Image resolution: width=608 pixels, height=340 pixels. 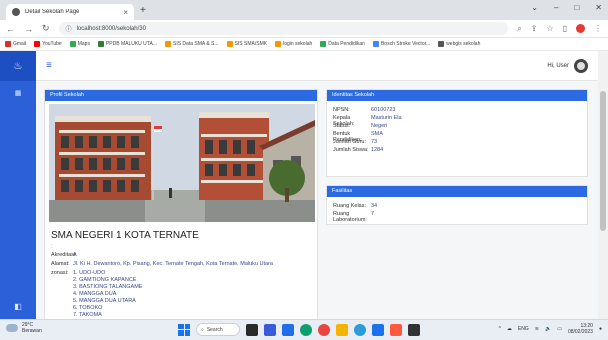 I want to click on bookmark-item: Maps, so click(x=79, y=44).